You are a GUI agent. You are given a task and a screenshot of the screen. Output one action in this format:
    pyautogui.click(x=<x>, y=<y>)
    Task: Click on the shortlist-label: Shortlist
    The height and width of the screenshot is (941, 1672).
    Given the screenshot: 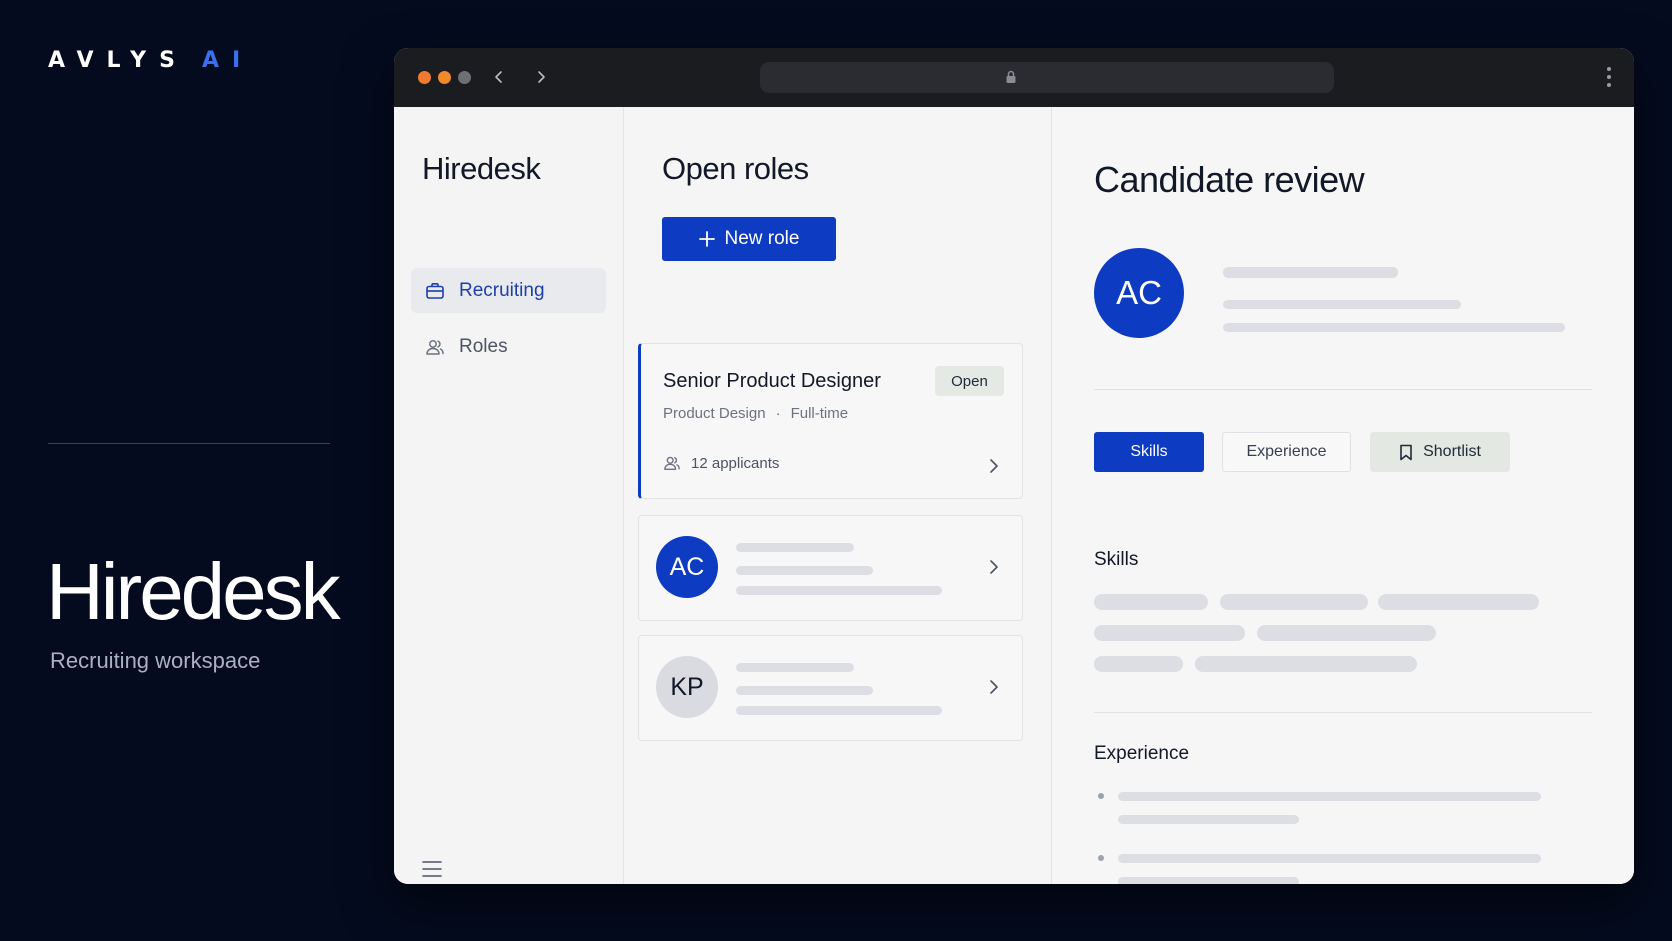 What is the action you would take?
    pyautogui.click(x=1452, y=451)
    